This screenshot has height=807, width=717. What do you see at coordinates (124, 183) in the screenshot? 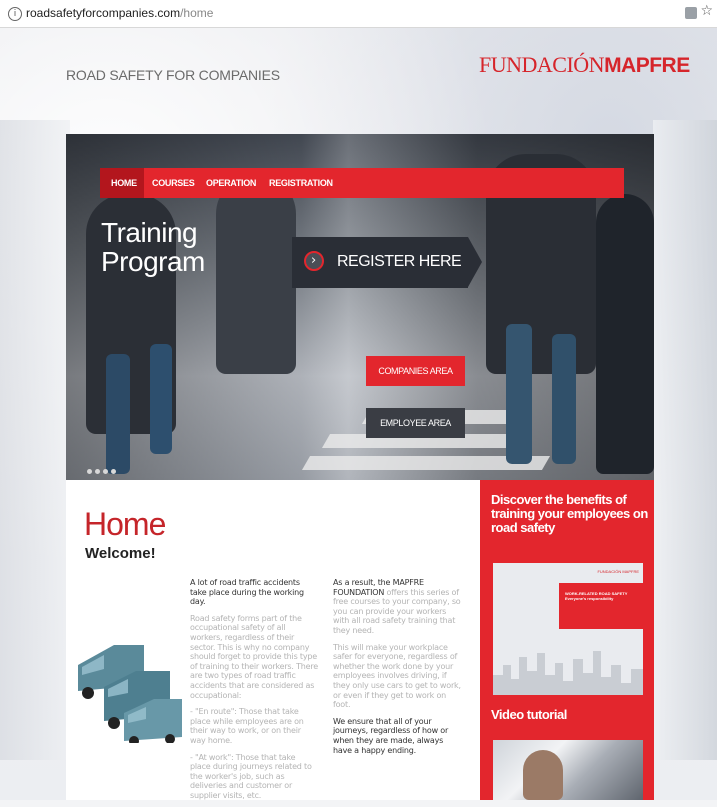
I see `nav-item-home: HOME` at bounding box center [124, 183].